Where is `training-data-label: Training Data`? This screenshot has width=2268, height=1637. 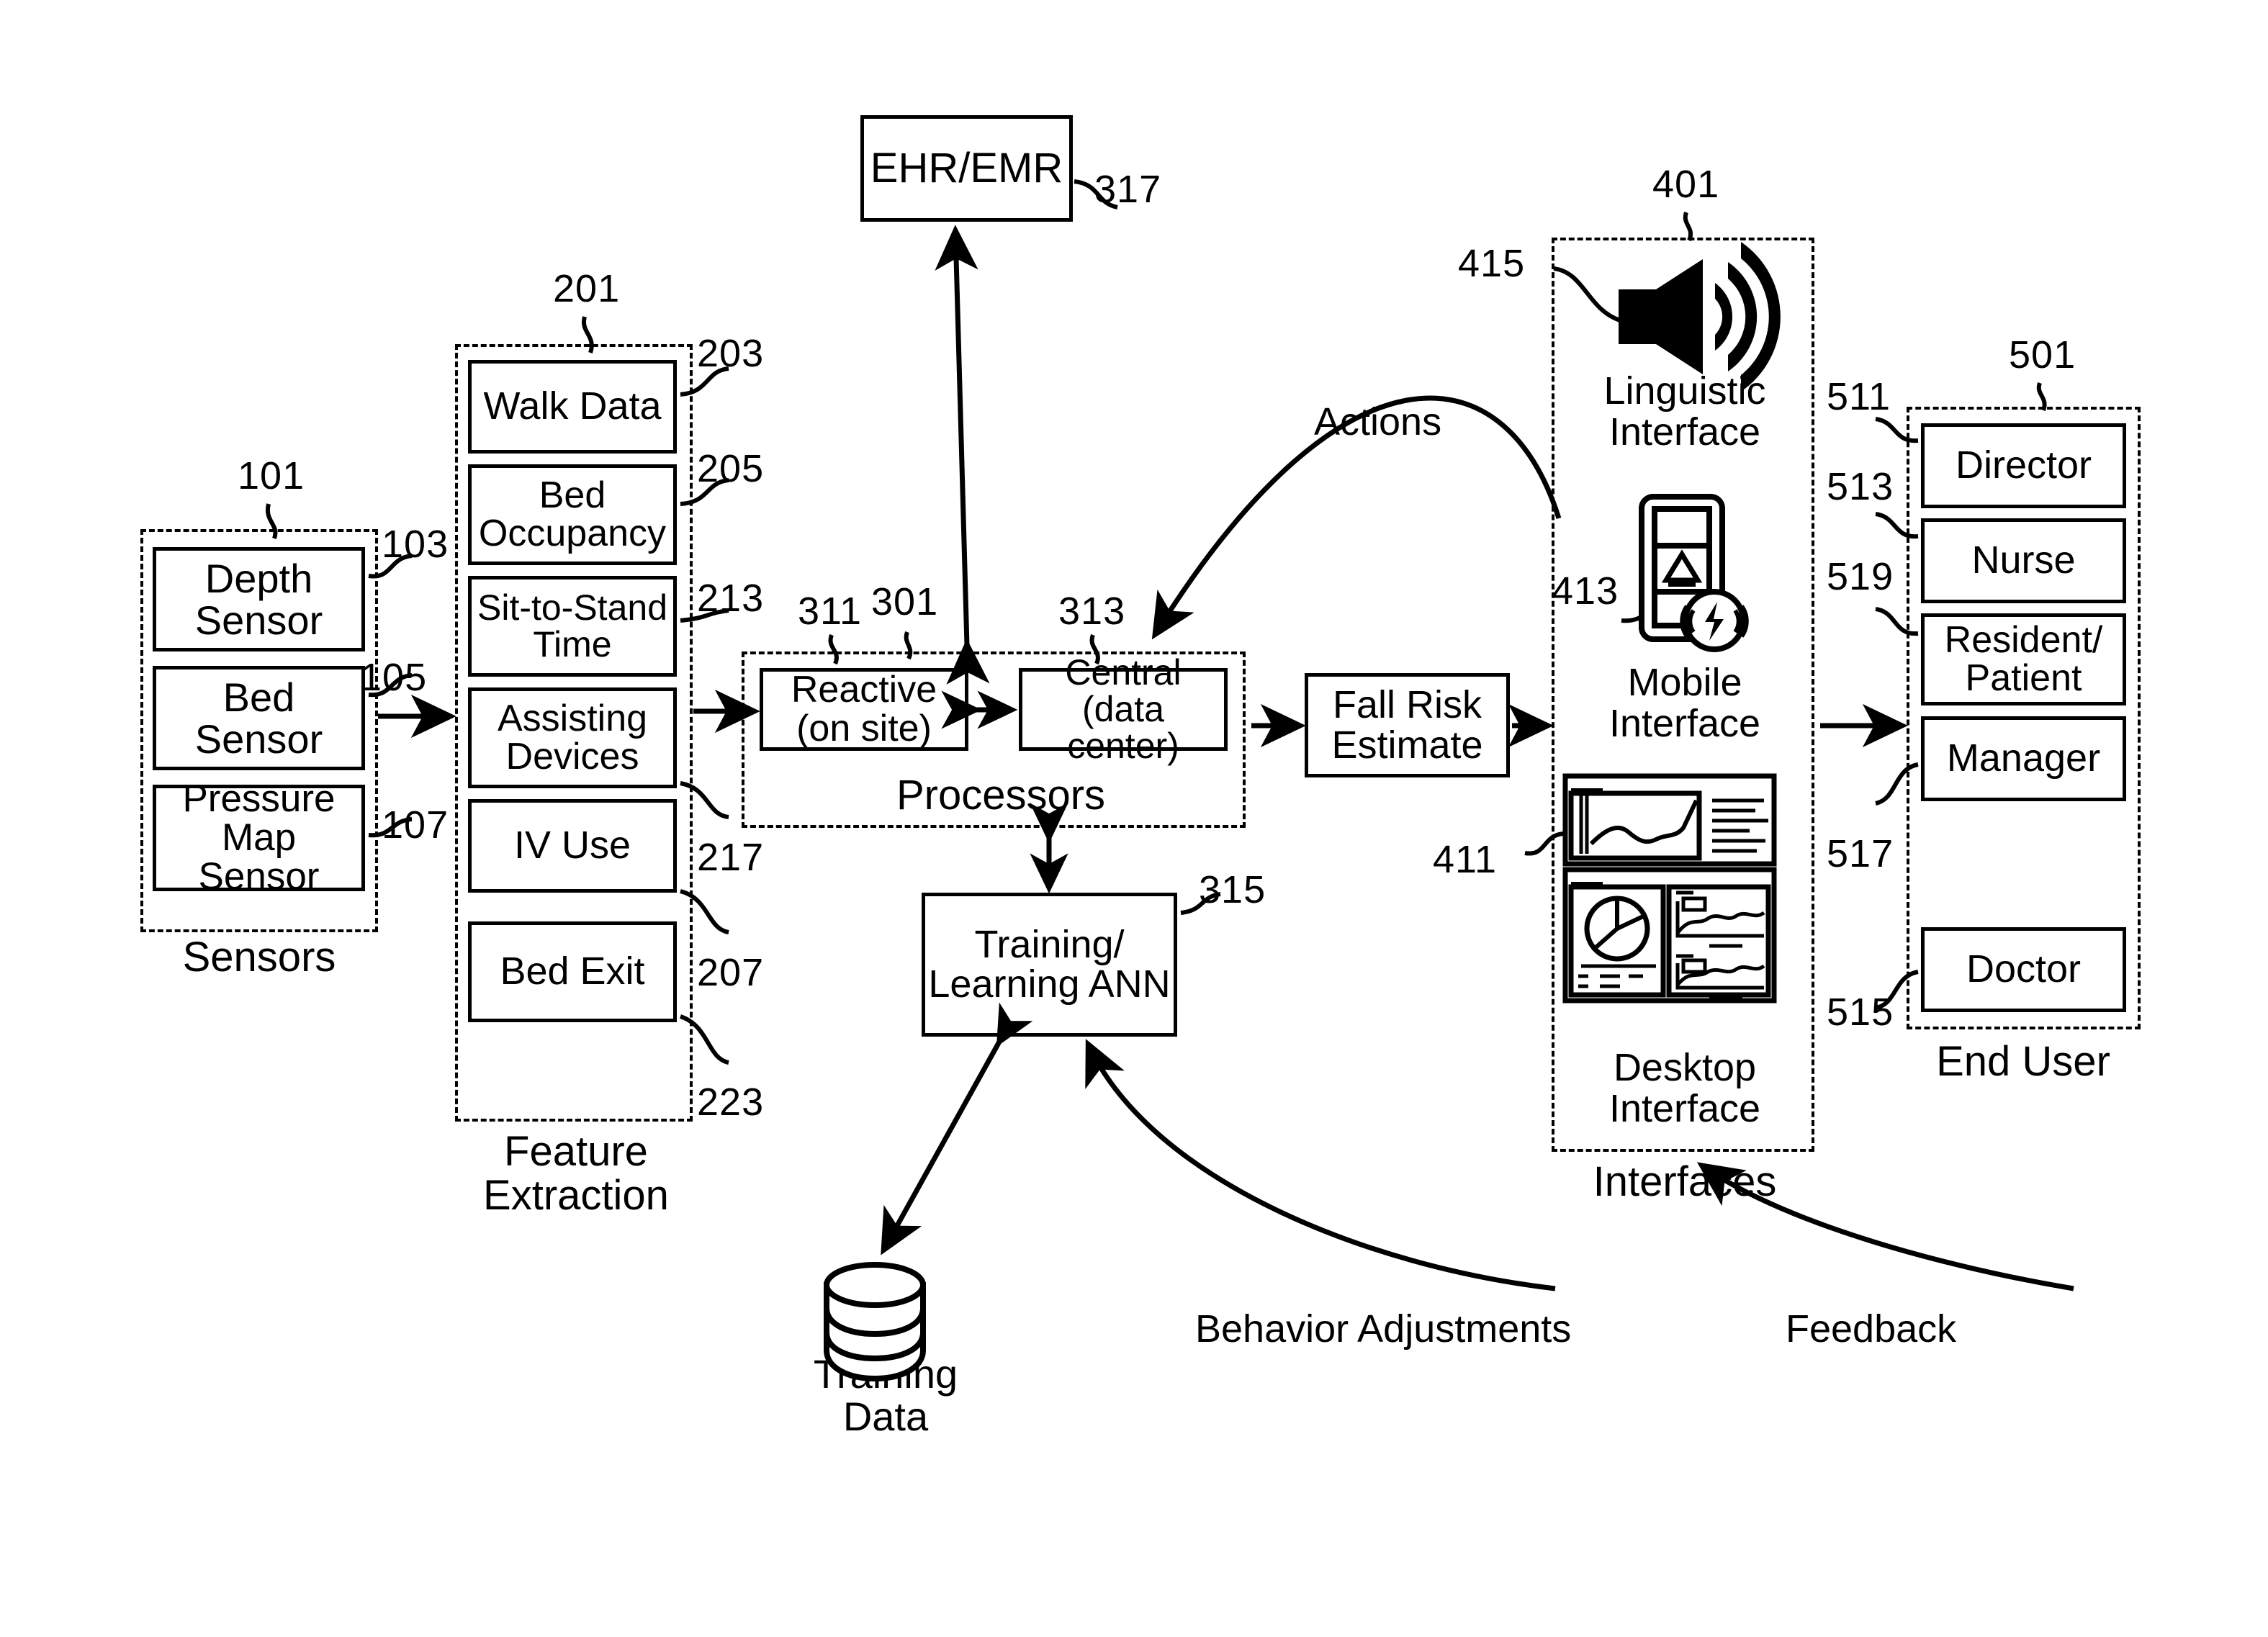 training-data-label: Training Data is located at coordinates (885, 1395).